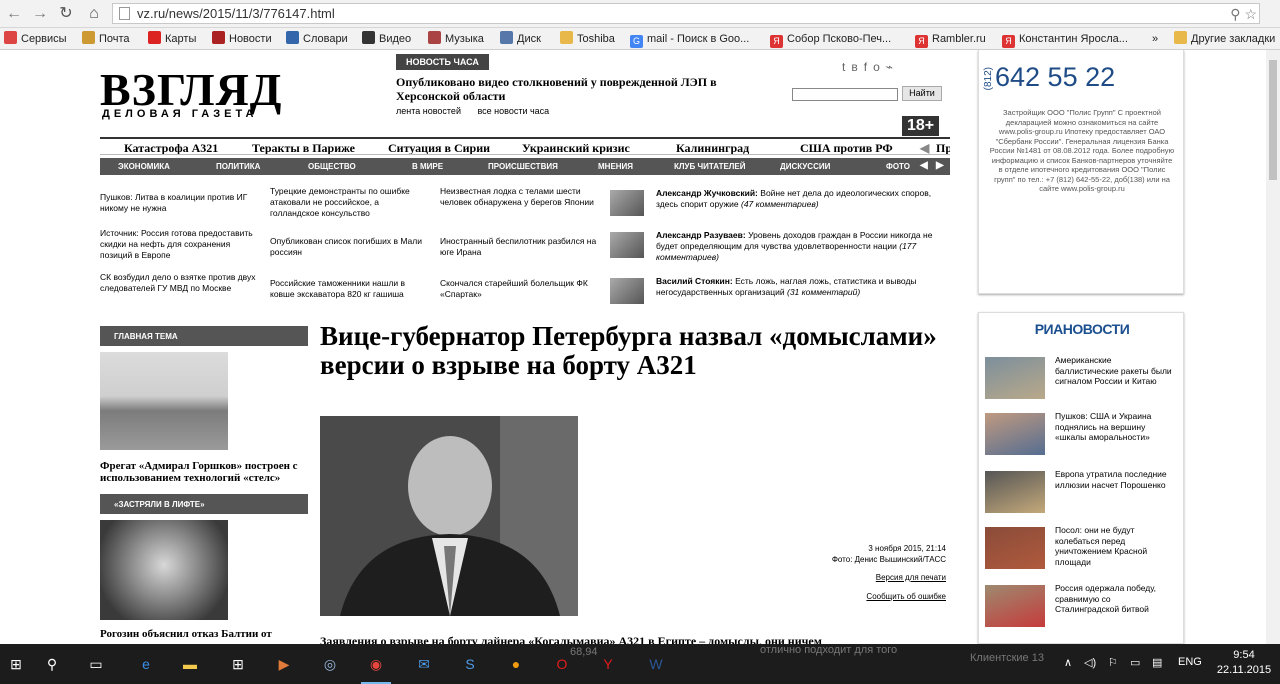  What do you see at coordinates (1235, 14) in the screenshot?
I see `zoom-icon: ⚲` at bounding box center [1235, 14].